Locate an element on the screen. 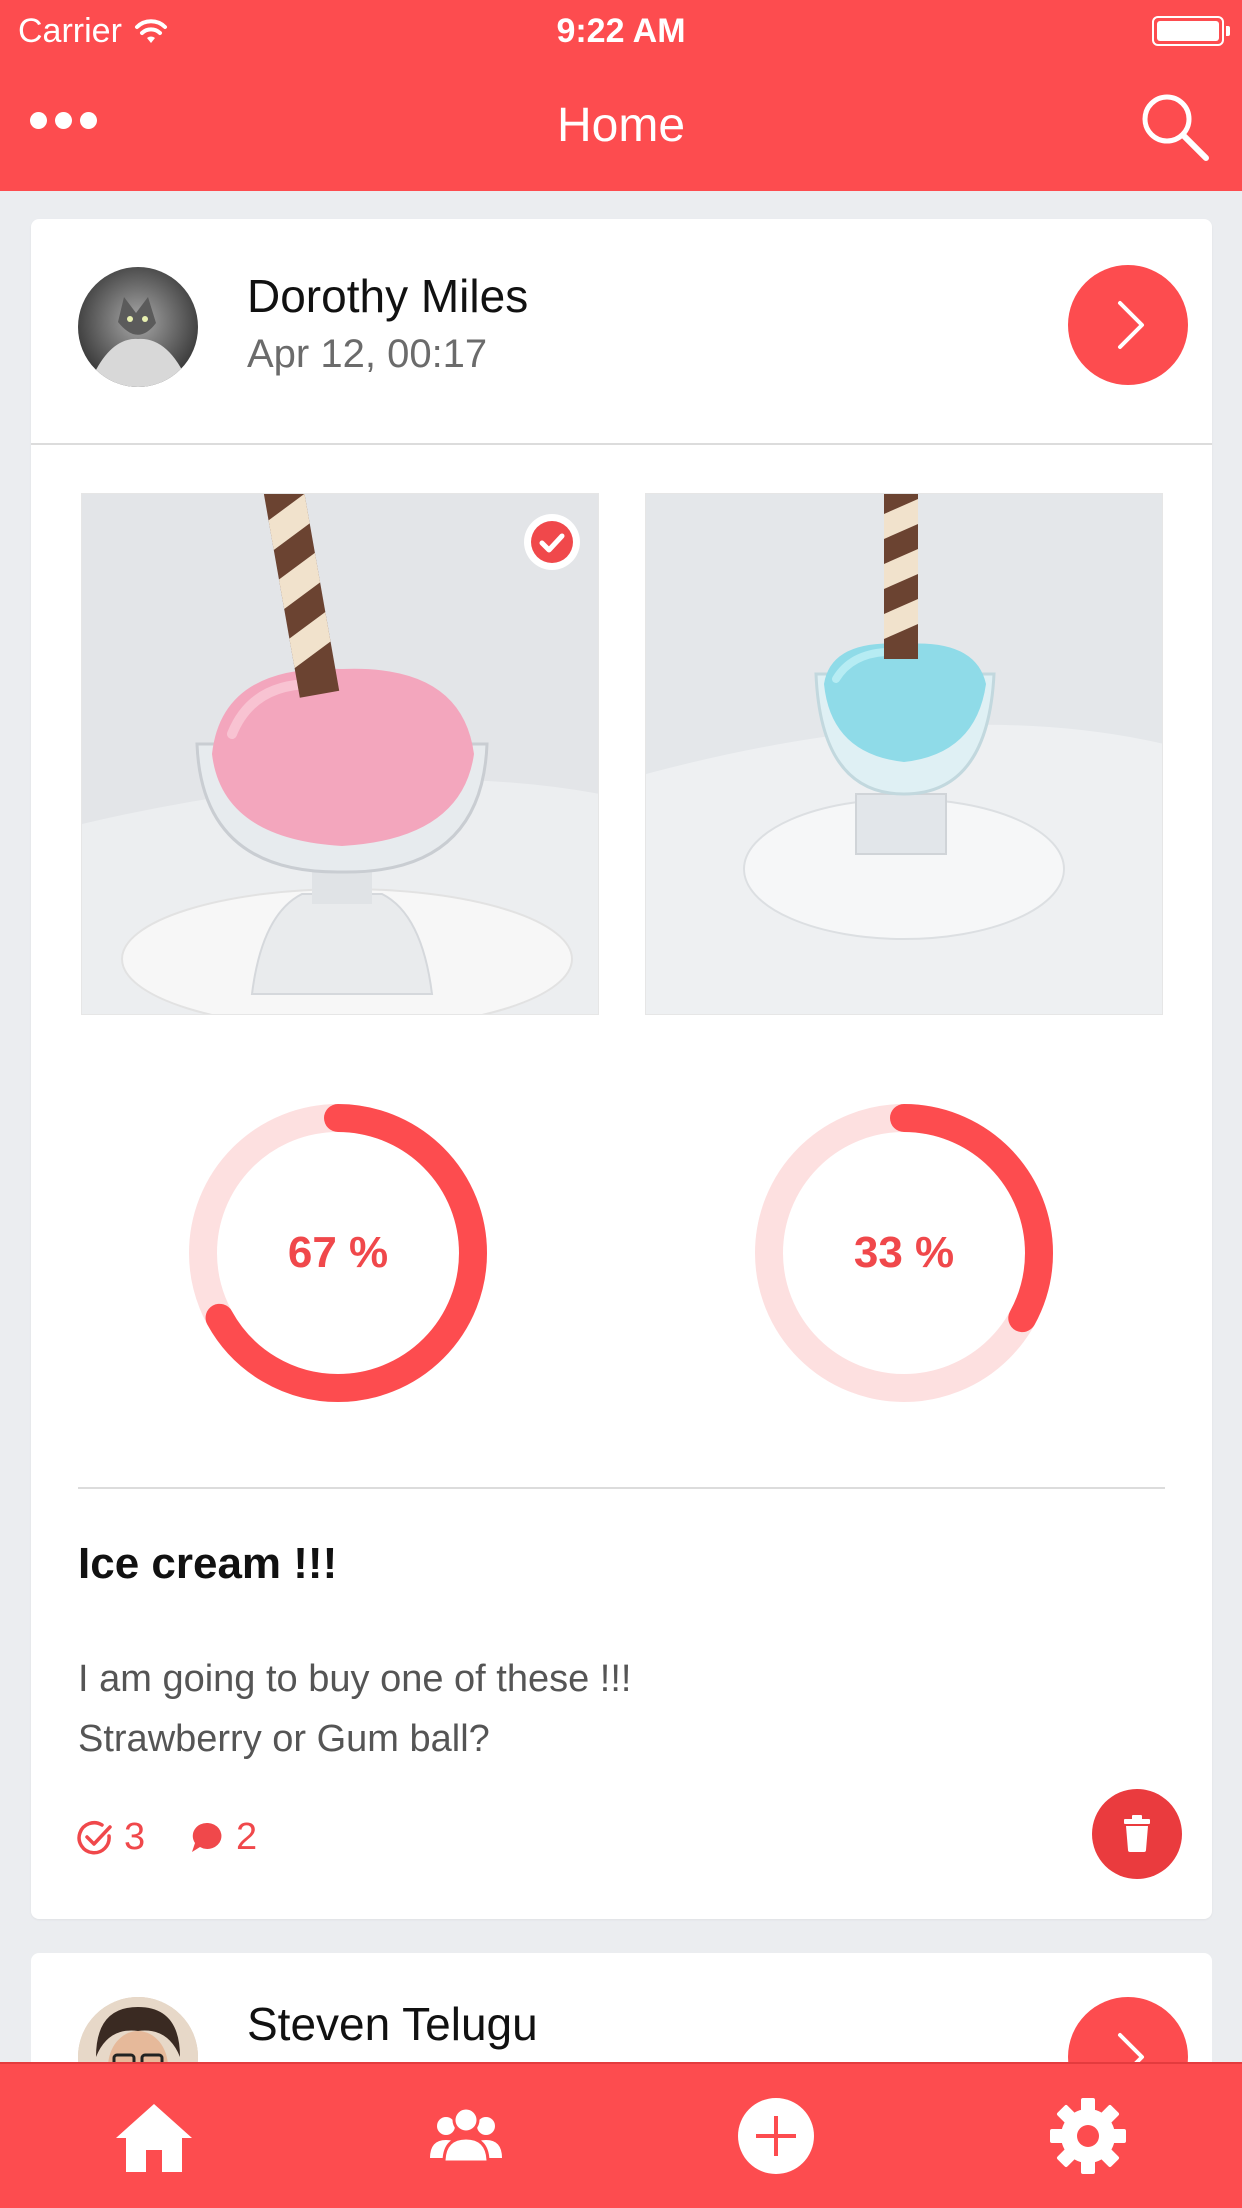 This screenshot has height=2208, width=1242. comment-bubble-icon is located at coordinates (207, 1837).